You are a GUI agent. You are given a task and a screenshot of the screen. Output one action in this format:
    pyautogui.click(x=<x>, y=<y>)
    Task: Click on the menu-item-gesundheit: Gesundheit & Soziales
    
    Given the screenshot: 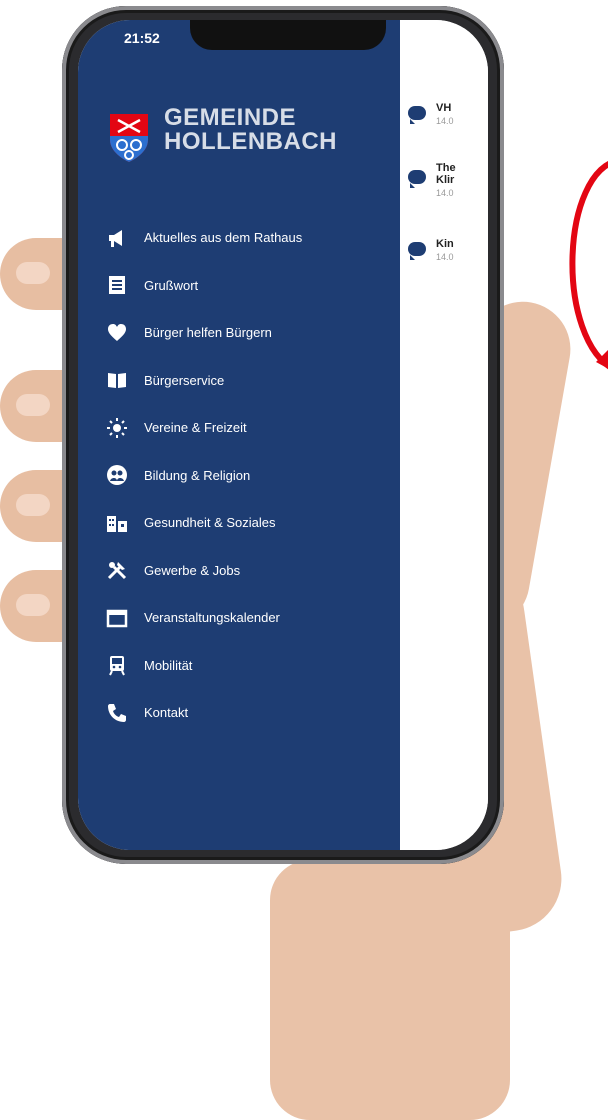 What is the action you would take?
    pyautogui.click(x=252, y=523)
    